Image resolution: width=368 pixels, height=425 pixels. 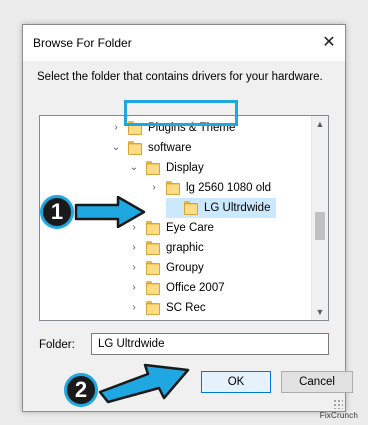 I want to click on tree-item-plugins-theme: › Plugins & Theme, so click(x=172, y=128).